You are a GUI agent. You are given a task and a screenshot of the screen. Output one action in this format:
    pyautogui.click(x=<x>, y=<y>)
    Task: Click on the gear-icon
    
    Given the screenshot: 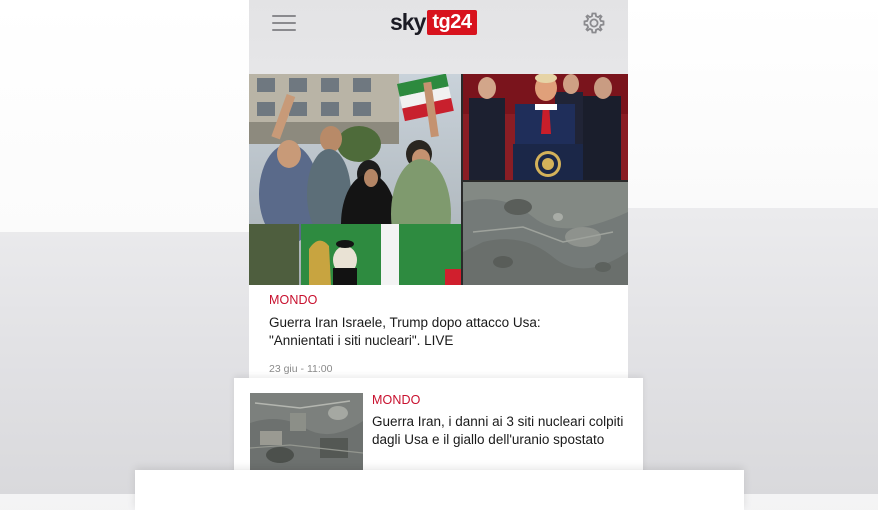 What is the action you would take?
    pyautogui.click(x=594, y=23)
    